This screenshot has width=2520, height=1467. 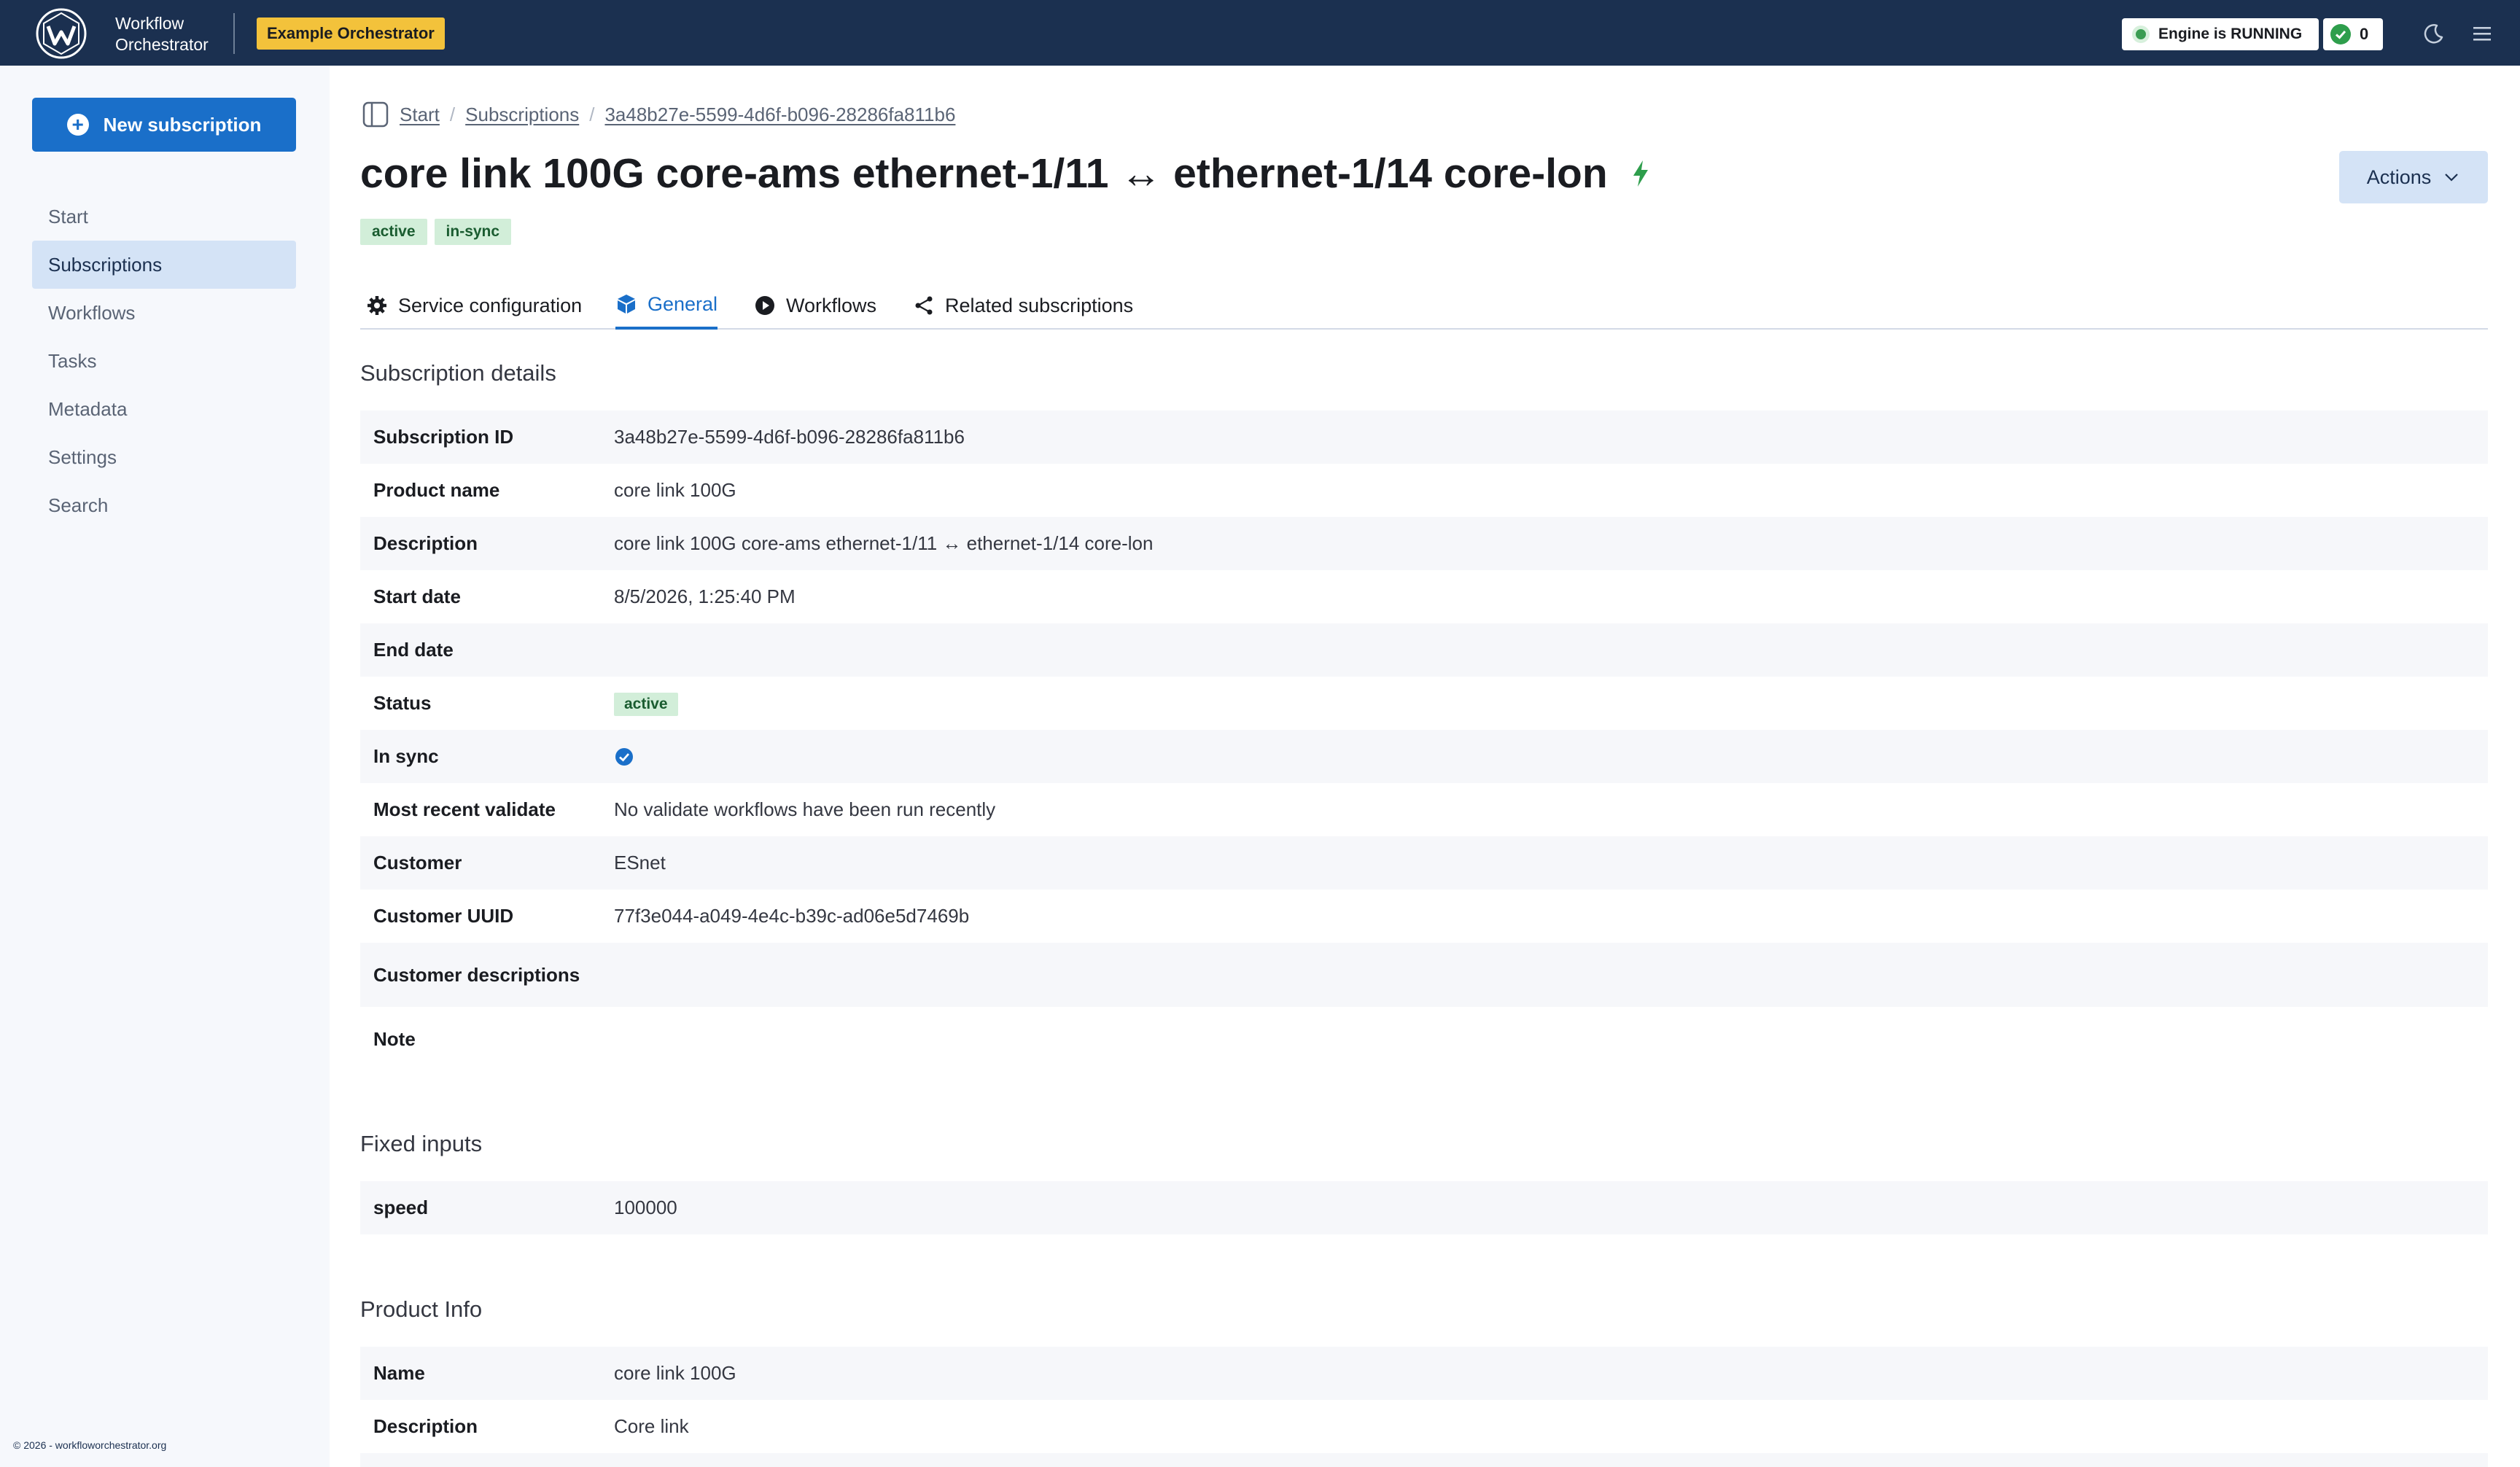 What do you see at coordinates (1424, 650) in the screenshot?
I see `table-row: End date` at bounding box center [1424, 650].